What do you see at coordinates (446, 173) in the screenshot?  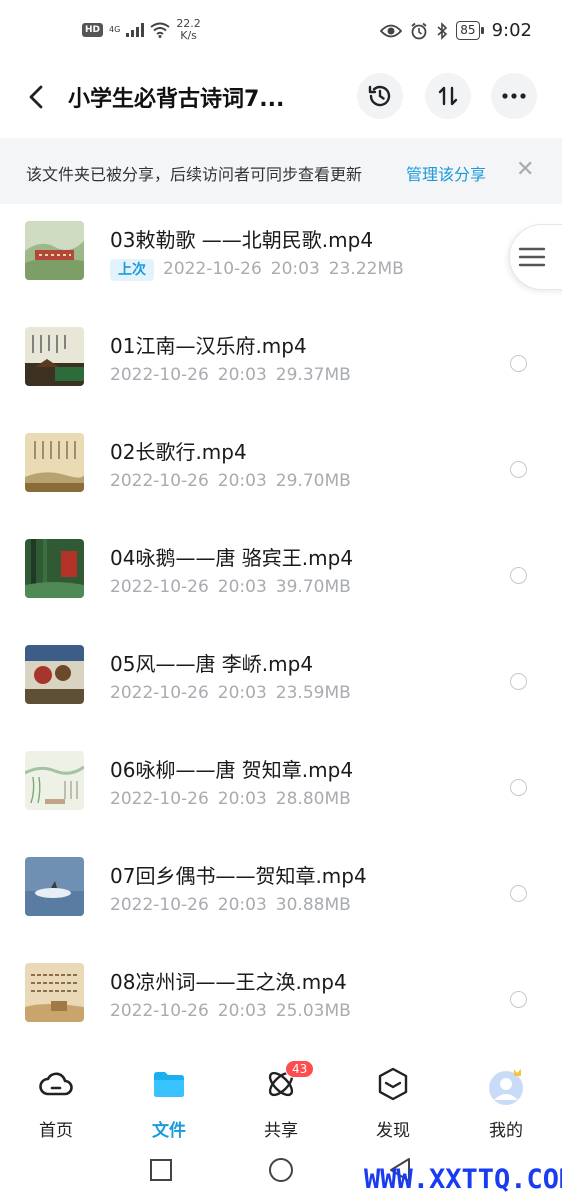 I see `manage-share-link: 管理该分享` at bounding box center [446, 173].